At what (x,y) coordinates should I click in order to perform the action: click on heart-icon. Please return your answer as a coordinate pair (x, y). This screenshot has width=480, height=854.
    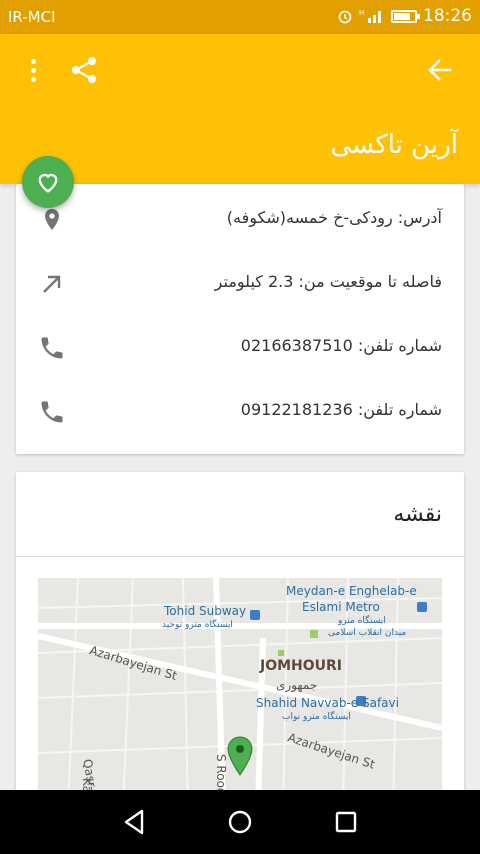
    Looking at the image, I should click on (48, 183).